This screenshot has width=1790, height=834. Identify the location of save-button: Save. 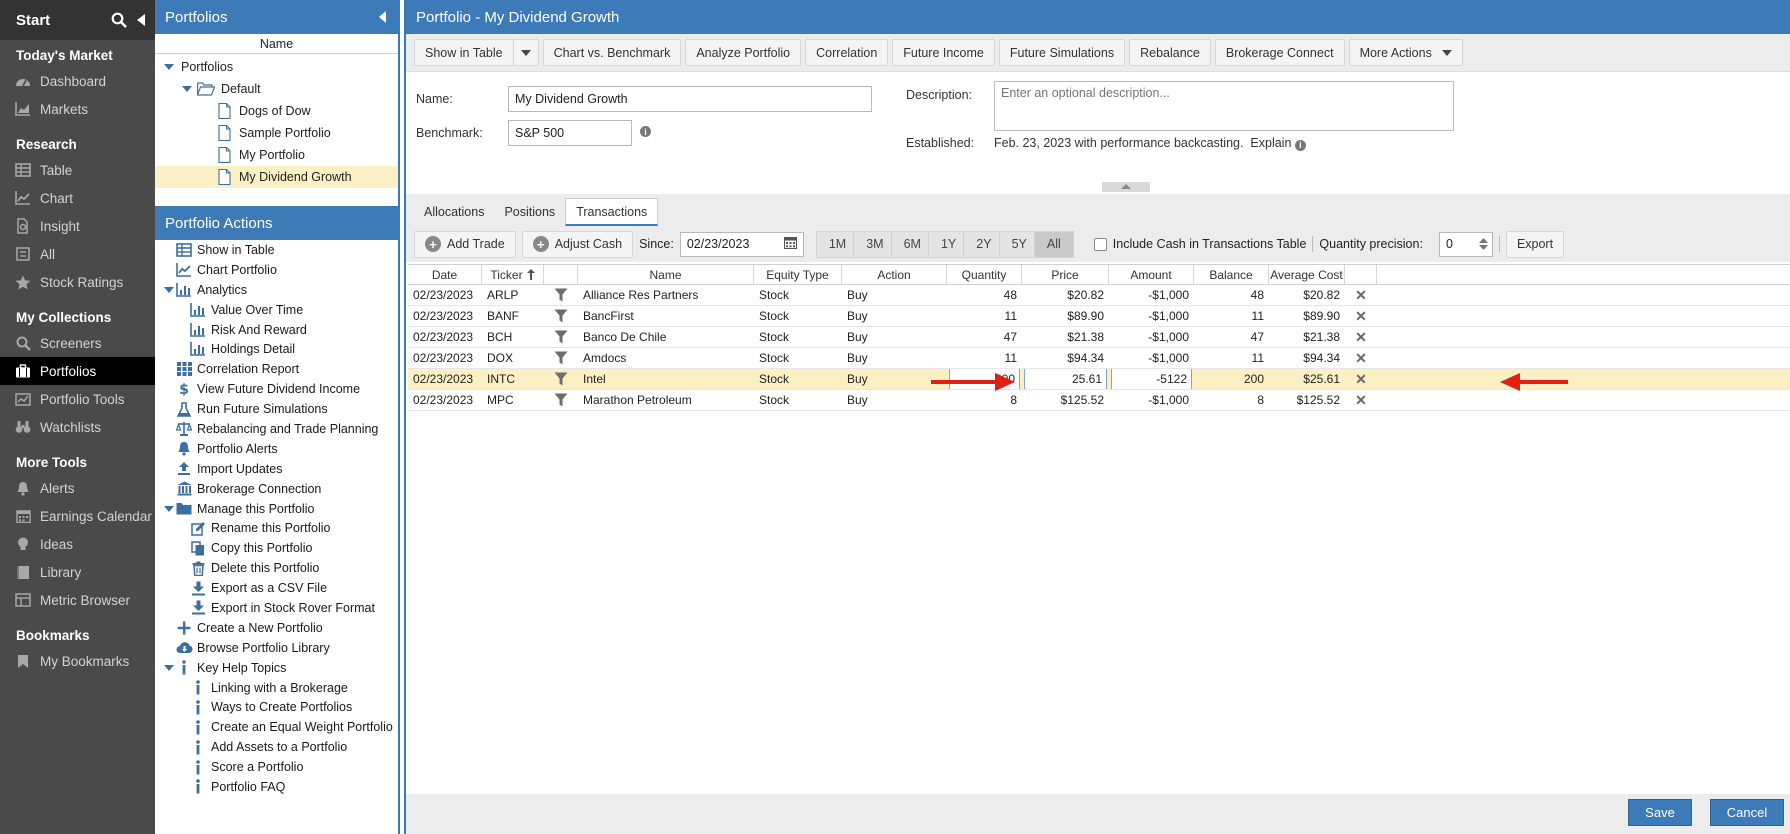
(1660, 812).